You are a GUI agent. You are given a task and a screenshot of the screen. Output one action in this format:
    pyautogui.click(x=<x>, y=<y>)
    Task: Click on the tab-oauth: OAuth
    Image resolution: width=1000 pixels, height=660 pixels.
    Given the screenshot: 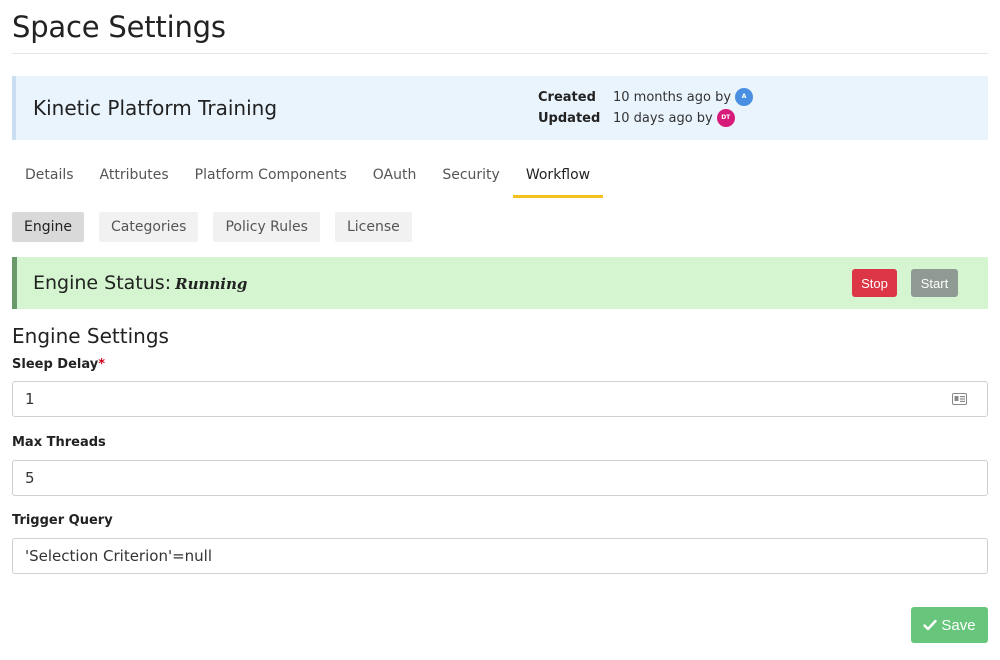 What is the action you would take?
    pyautogui.click(x=395, y=180)
    